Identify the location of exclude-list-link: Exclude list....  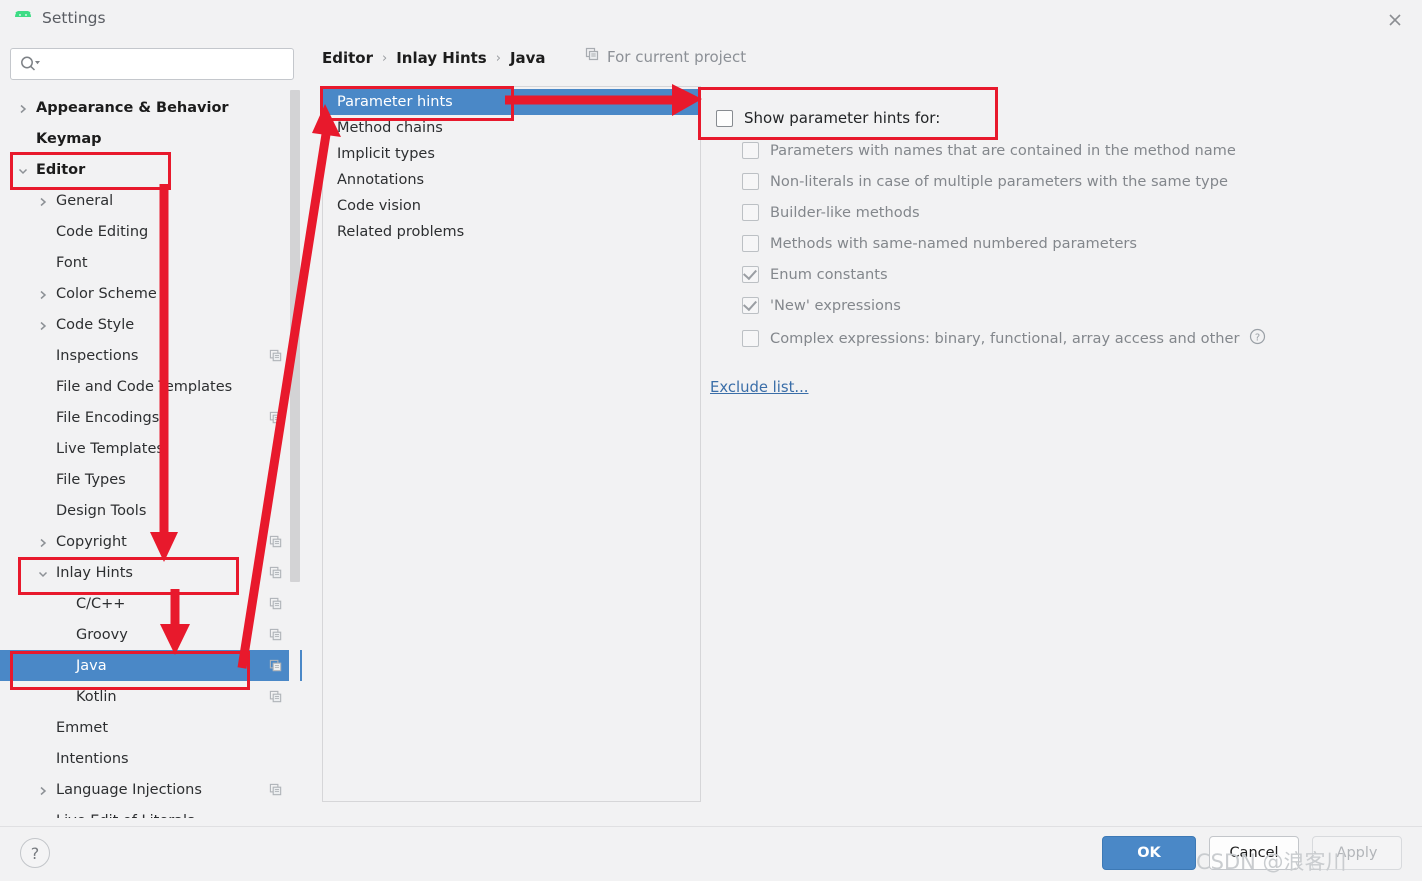
(759, 387).